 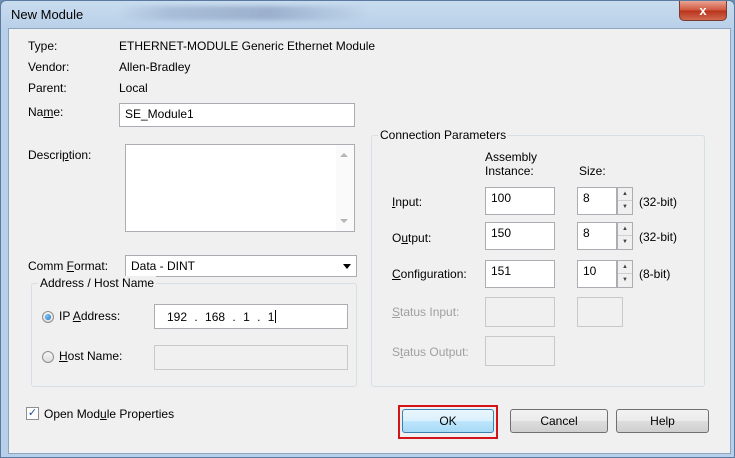 I want to click on status-input-size-field, so click(x=600, y=312).